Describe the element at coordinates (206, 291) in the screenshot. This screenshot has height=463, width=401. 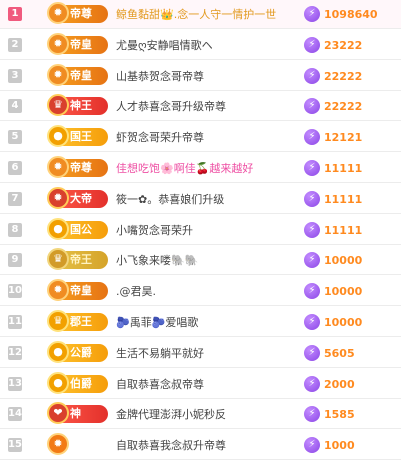
I see `user-name: .@君昊.` at that location.